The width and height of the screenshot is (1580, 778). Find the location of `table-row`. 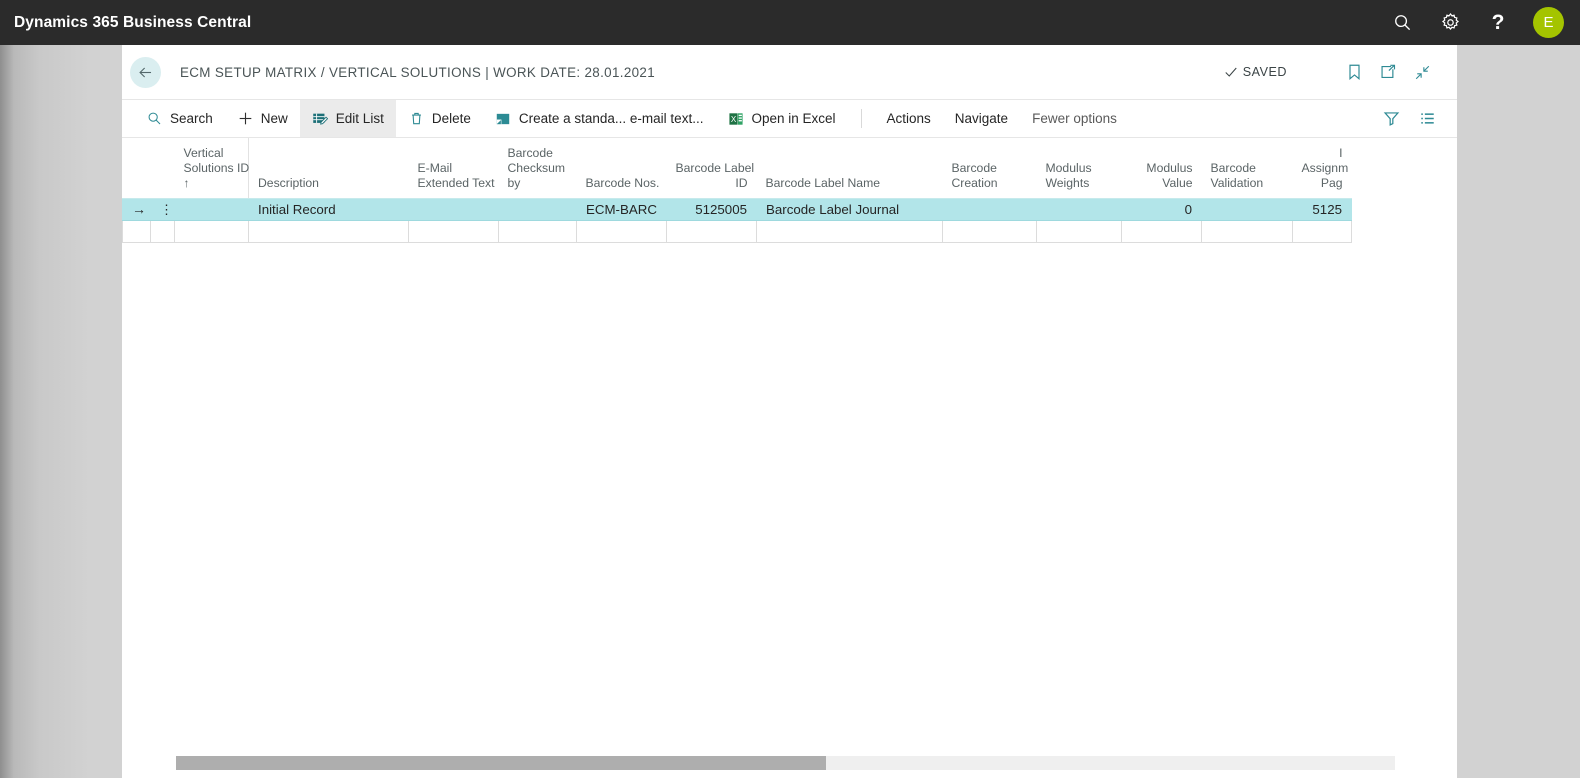

table-row is located at coordinates (737, 231).